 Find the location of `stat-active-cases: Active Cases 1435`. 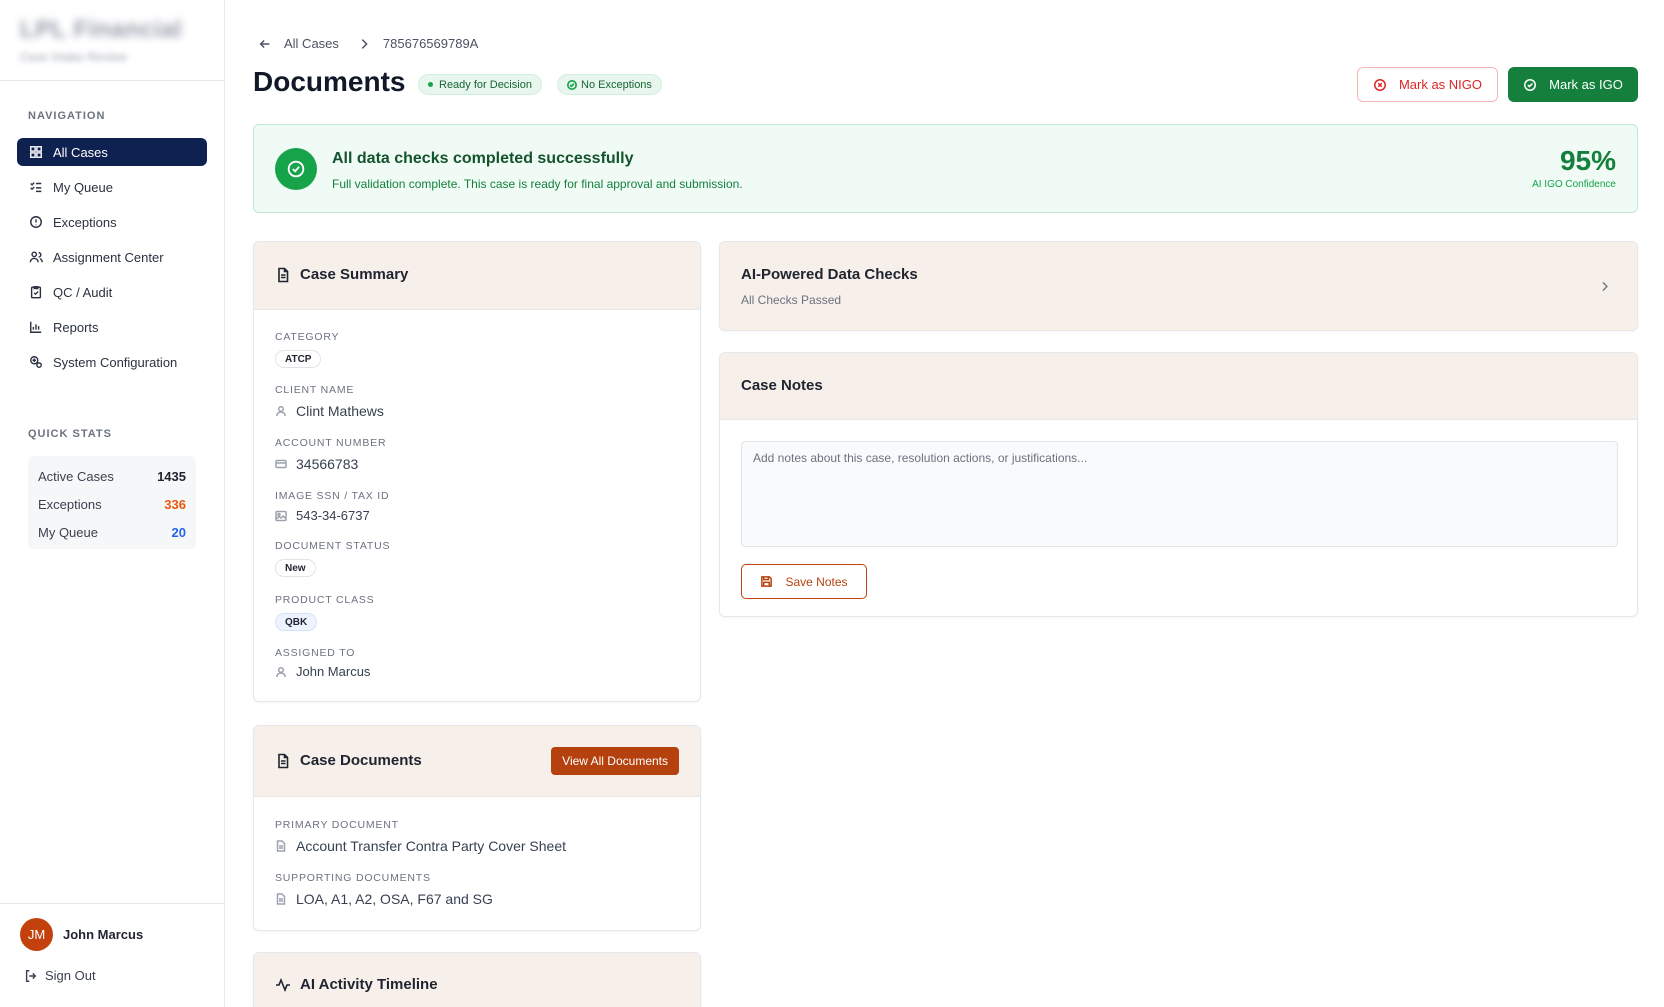

stat-active-cases: Active Cases 1435 is located at coordinates (112, 476).